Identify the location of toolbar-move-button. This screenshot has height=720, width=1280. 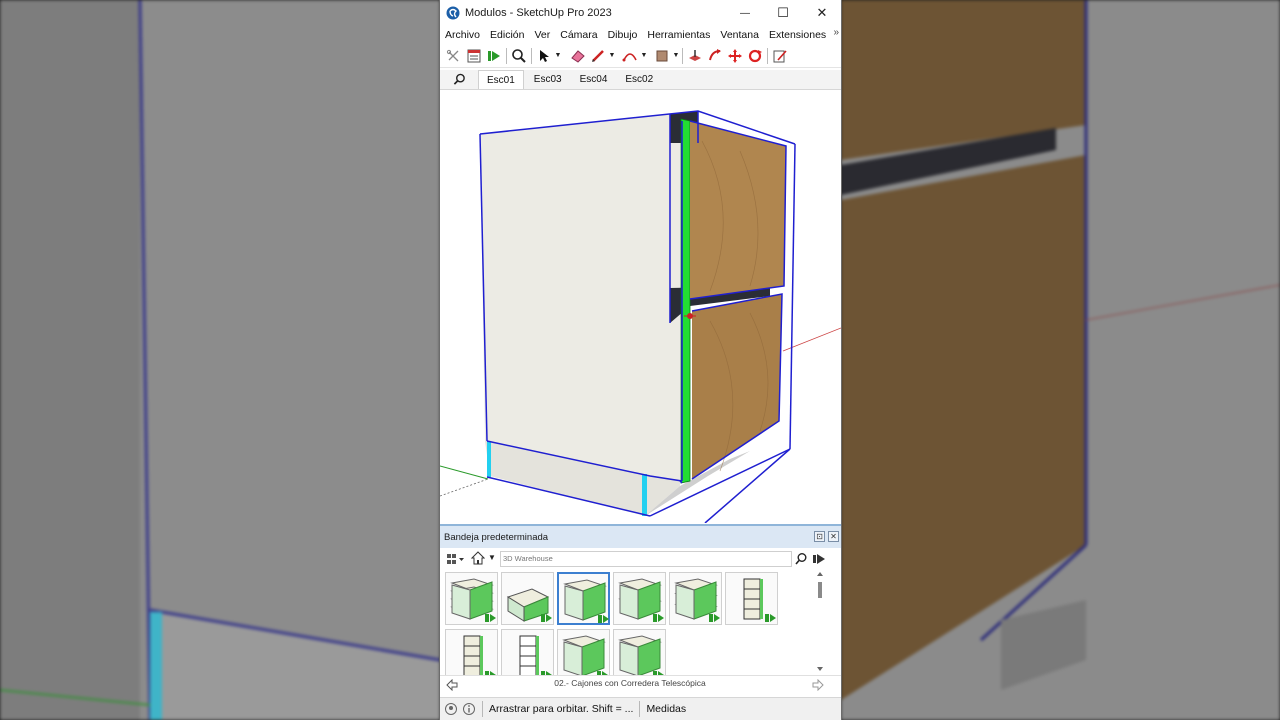
(735, 56).